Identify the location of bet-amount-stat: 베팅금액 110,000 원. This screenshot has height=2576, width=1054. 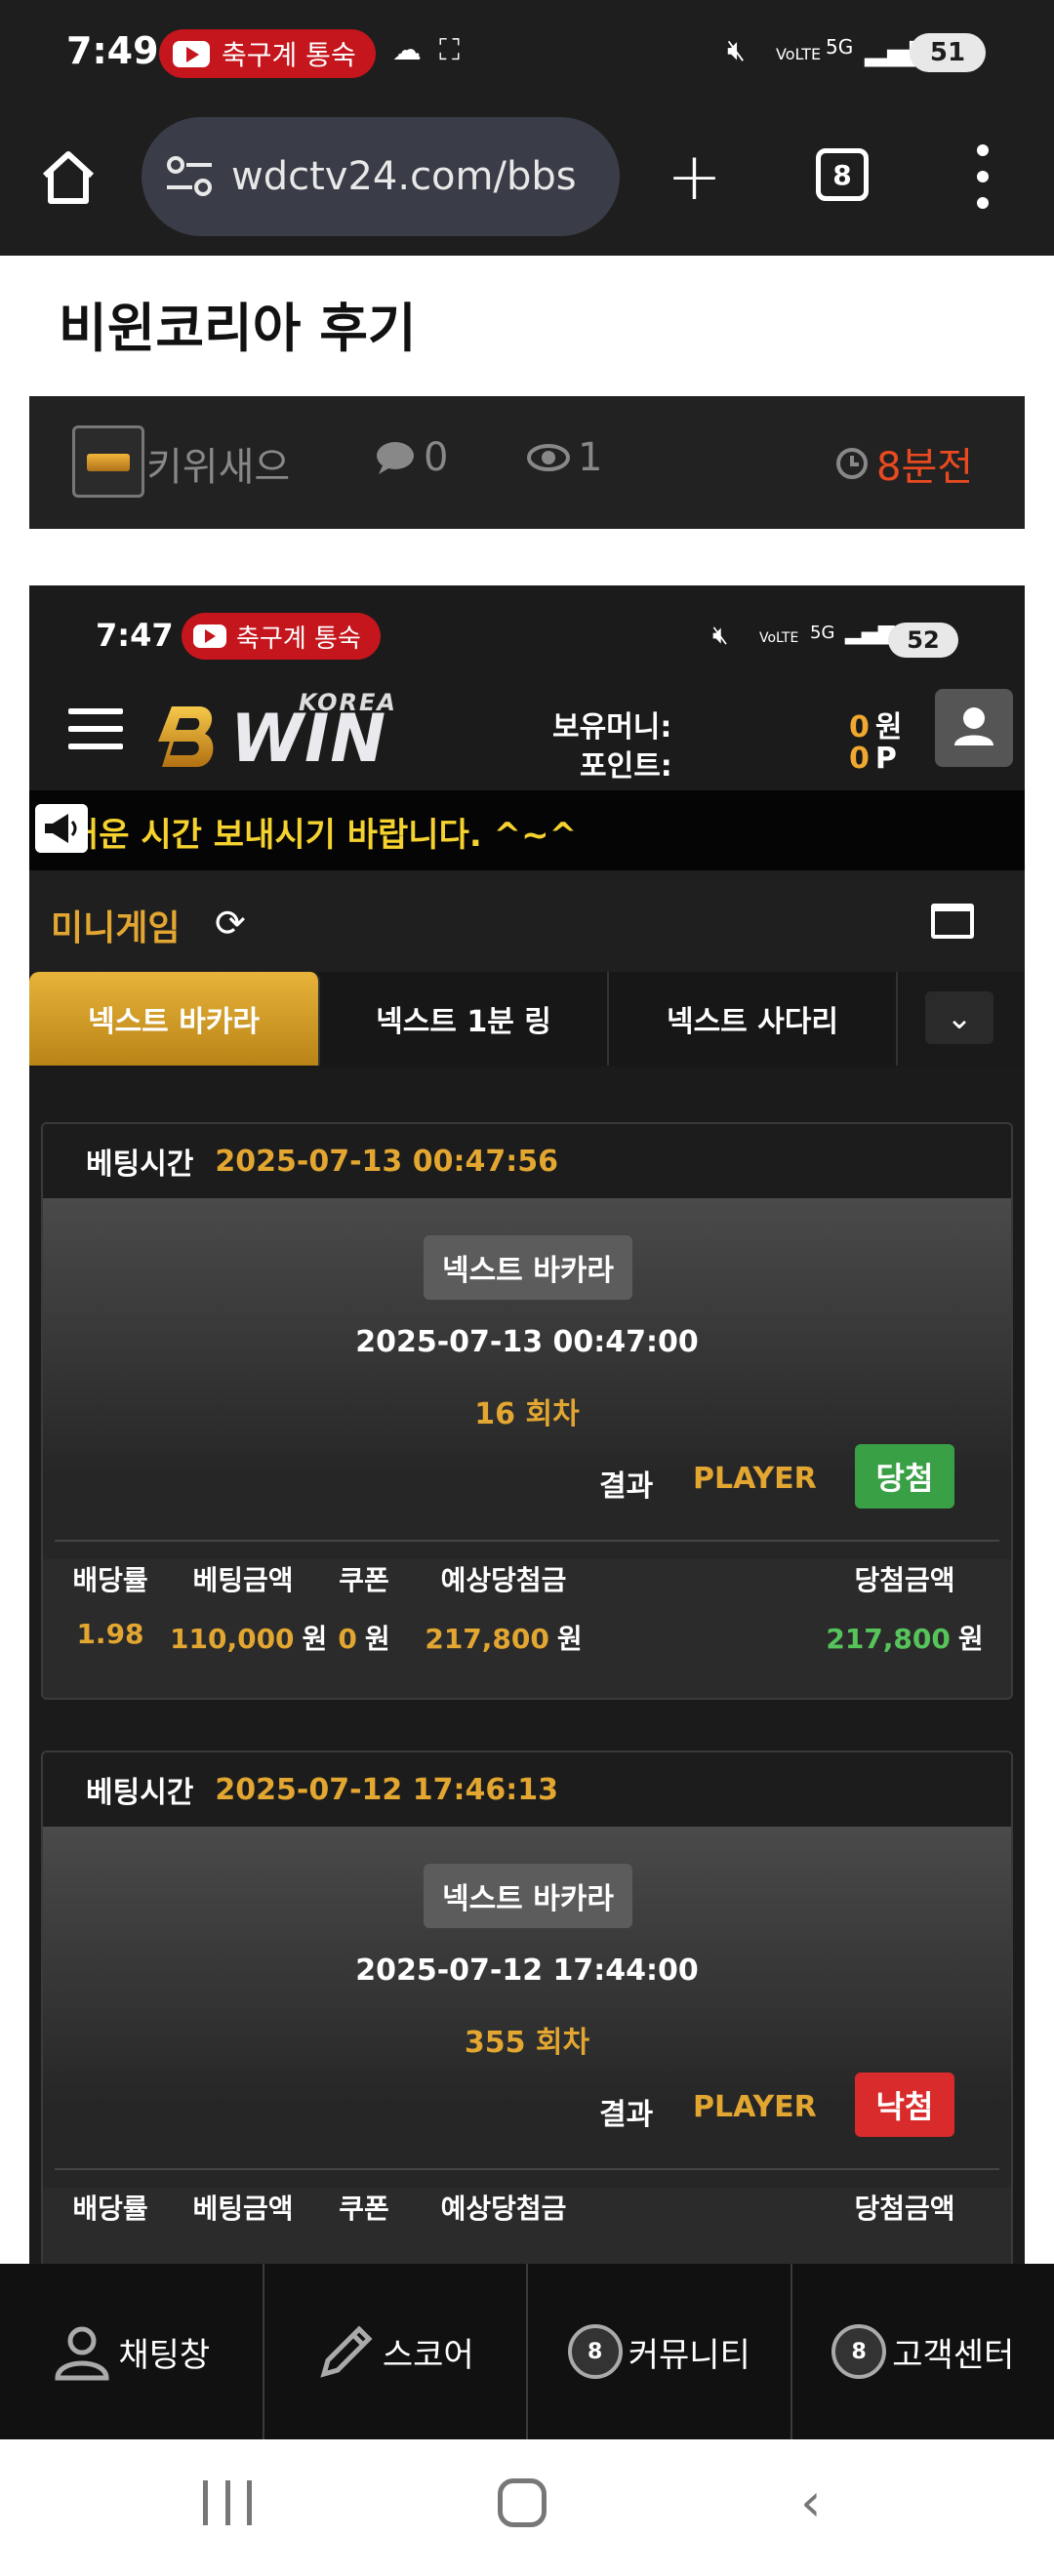
(248, 1608).